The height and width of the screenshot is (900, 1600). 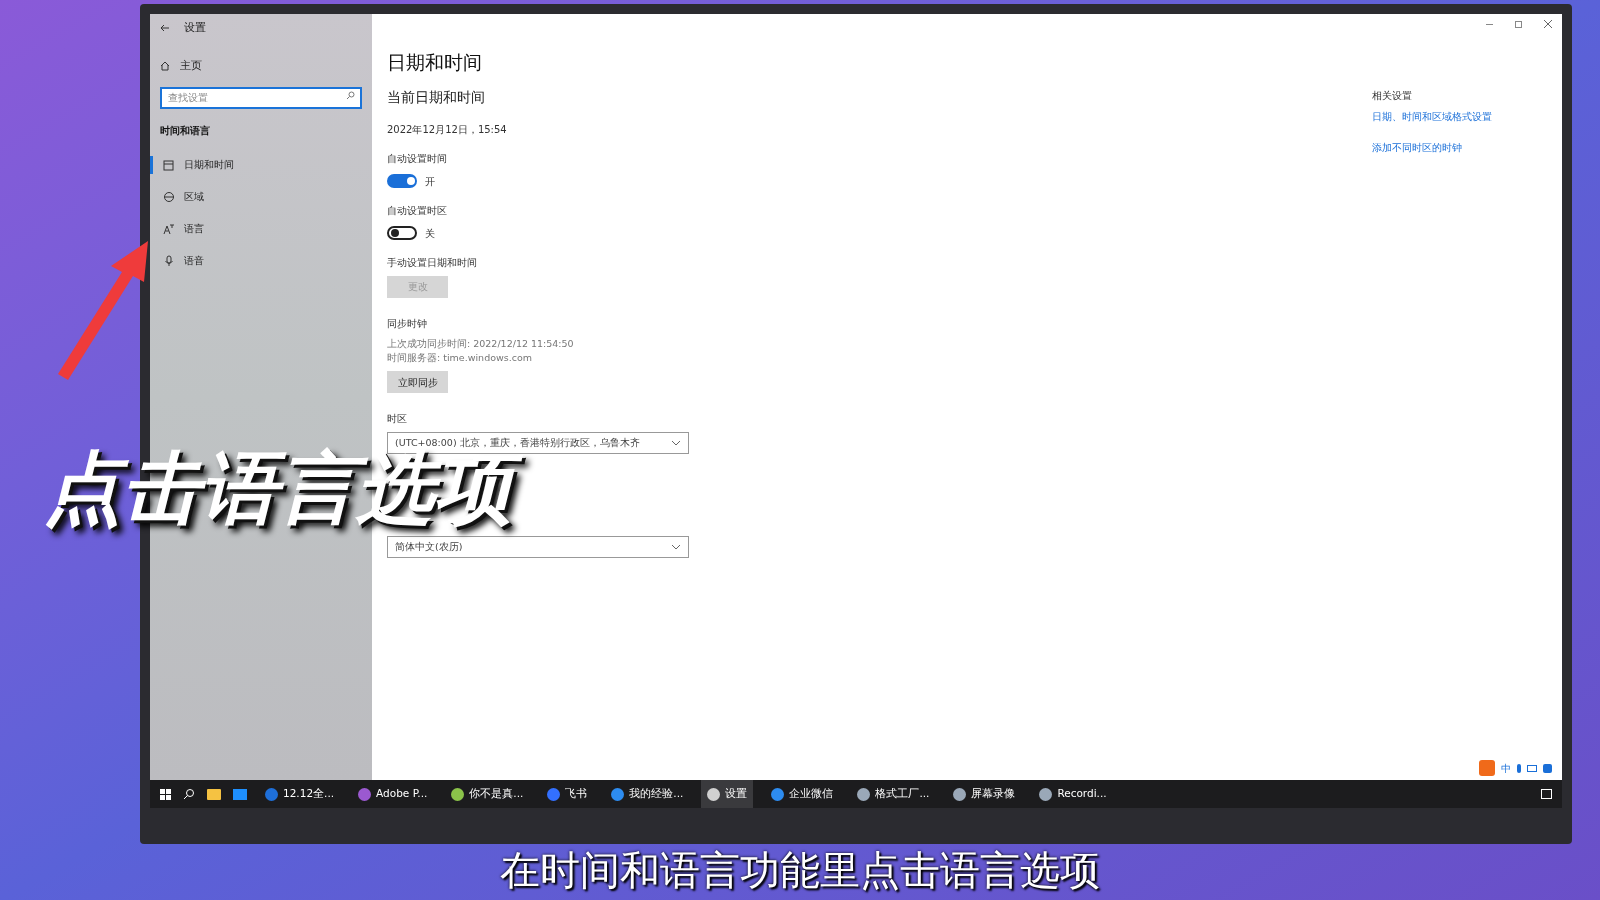 What do you see at coordinates (802, 794) in the screenshot?
I see `taskbar-app: 企业微信` at bounding box center [802, 794].